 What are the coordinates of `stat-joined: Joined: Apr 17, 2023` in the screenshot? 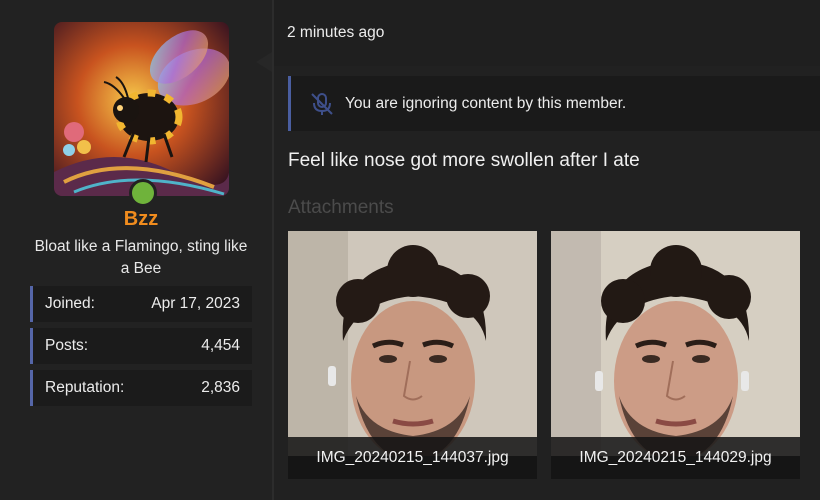 It's located at (141, 304).